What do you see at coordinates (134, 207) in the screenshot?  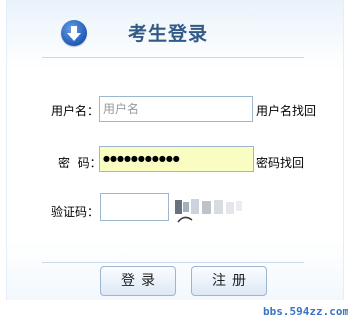 I see `captcha-input` at bounding box center [134, 207].